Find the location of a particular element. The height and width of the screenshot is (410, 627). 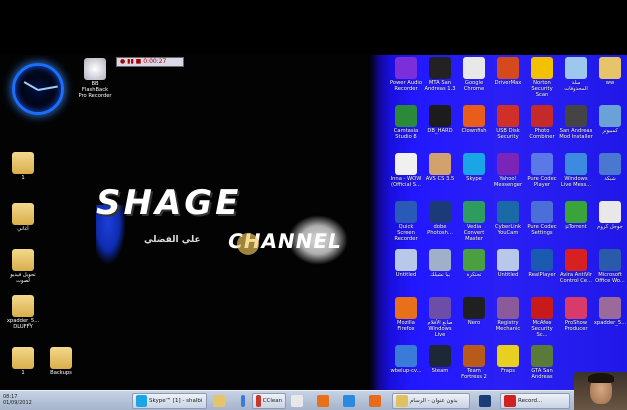

desktop-icon: أغاني is located at coordinates (23, 217).